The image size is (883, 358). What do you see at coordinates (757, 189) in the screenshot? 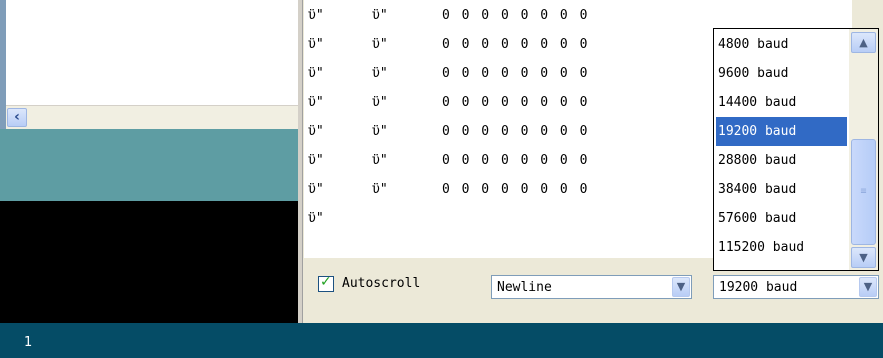
I see `baud-option-label: 38400 baud` at bounding box center [757, 189].